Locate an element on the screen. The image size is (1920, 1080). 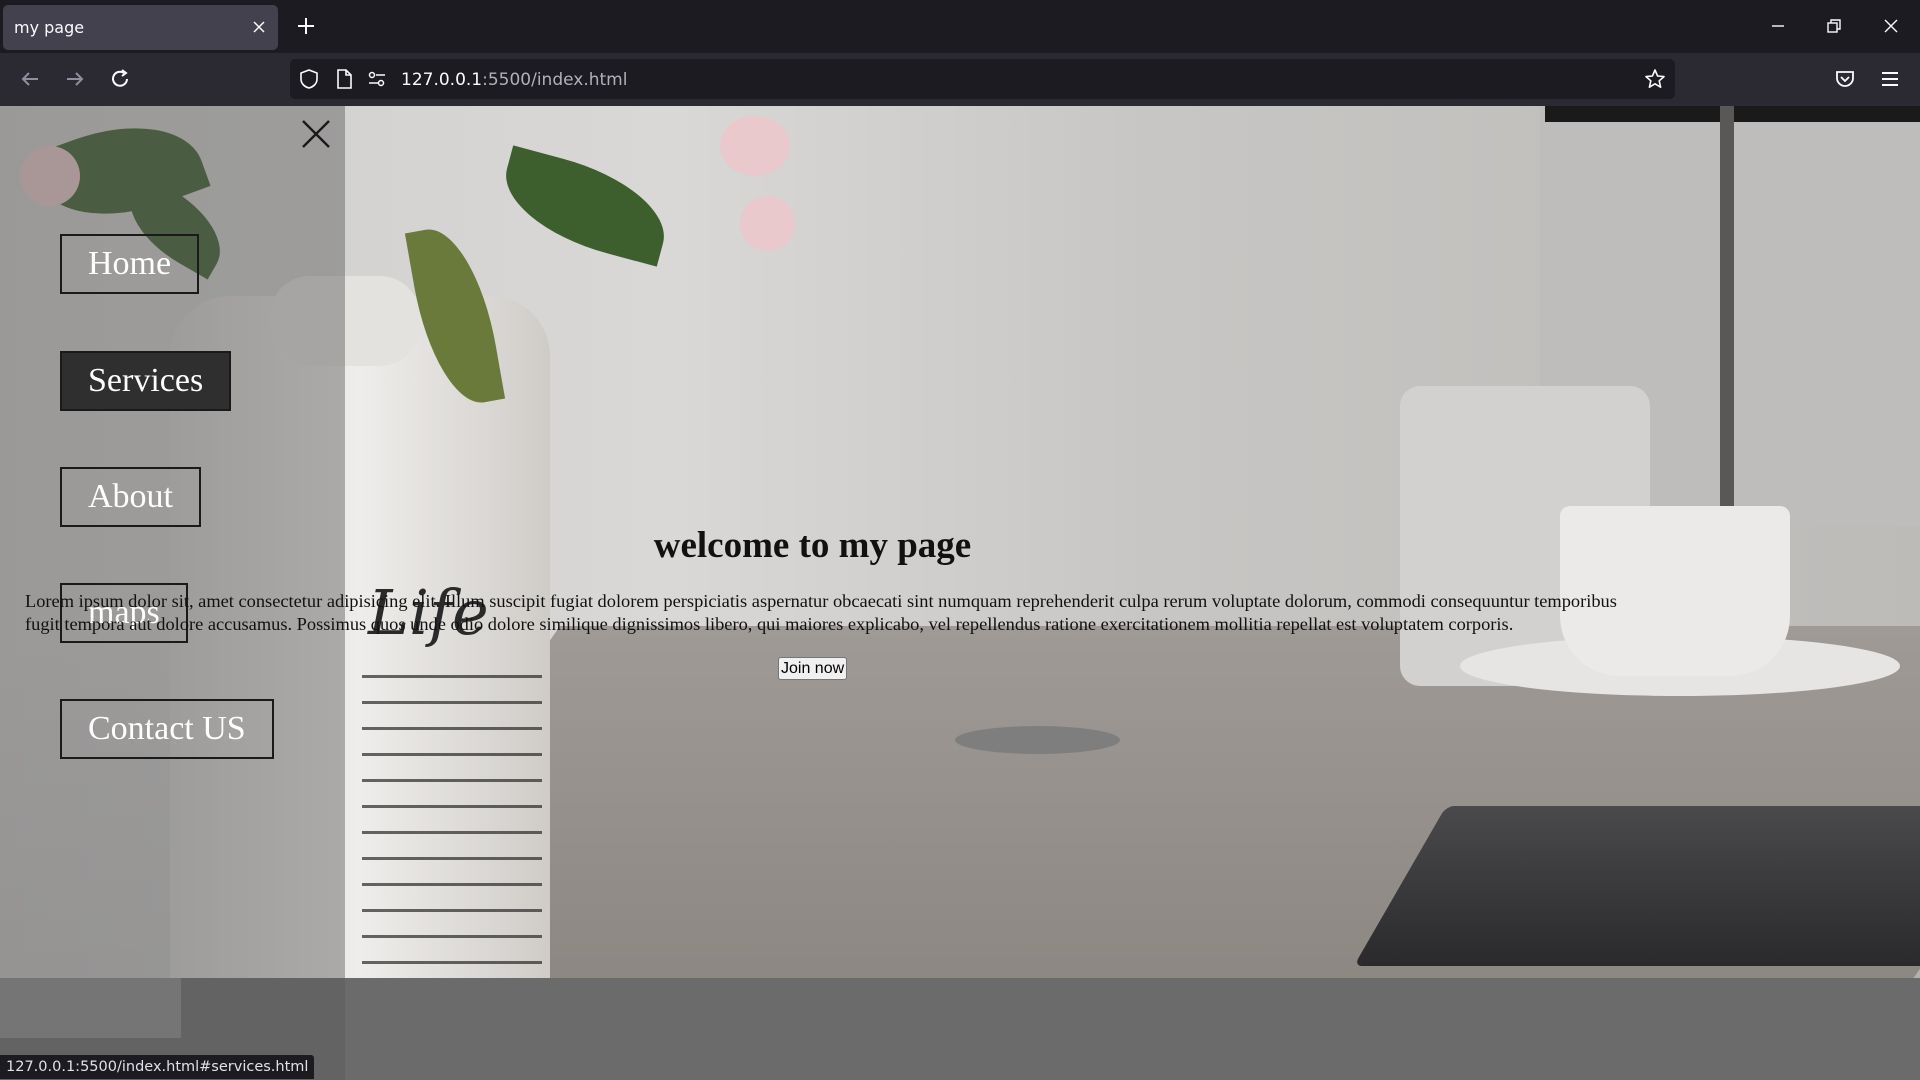
close-tab-icon is located at coordinates (259, 27).